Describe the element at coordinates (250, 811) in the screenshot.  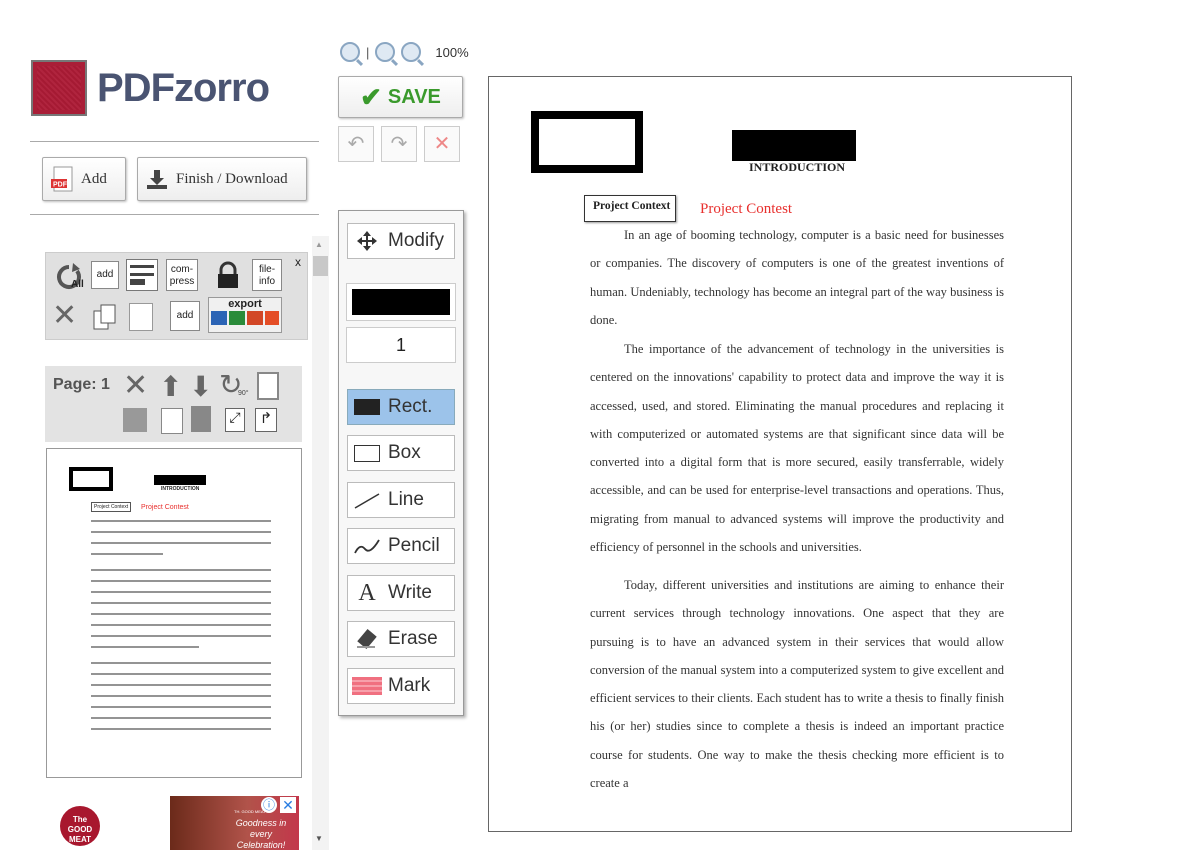
I see `ad-small-text: TH. GOOD MEAT` at that location.